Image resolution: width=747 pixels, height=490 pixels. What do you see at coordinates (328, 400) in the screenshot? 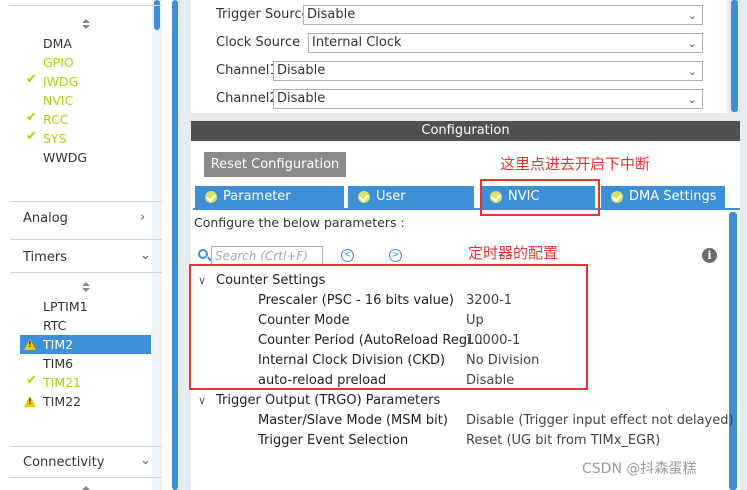
I see `group-title: Trigger Output (TRGO) Parameters` at bounding box center [328, 400].